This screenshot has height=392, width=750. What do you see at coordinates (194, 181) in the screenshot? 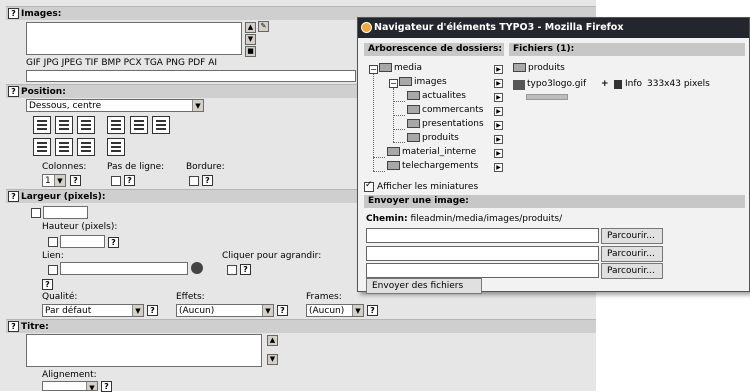
I see `border-checkbox` at bounding box center [194, 181].